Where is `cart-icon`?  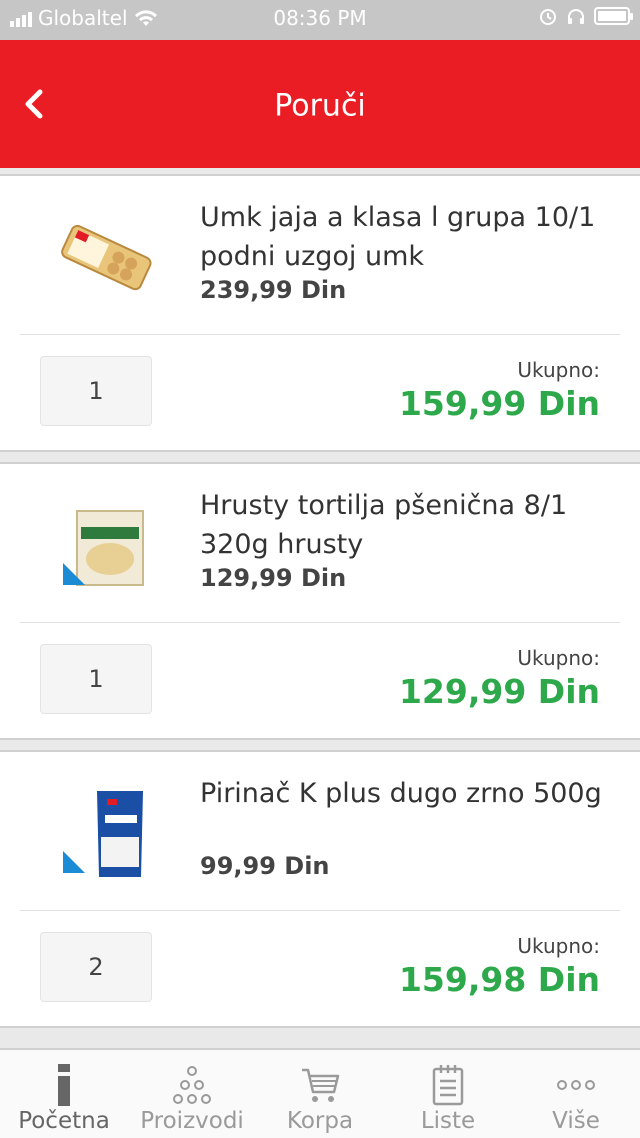 cart-icon is located at coordinates (321, 1085).